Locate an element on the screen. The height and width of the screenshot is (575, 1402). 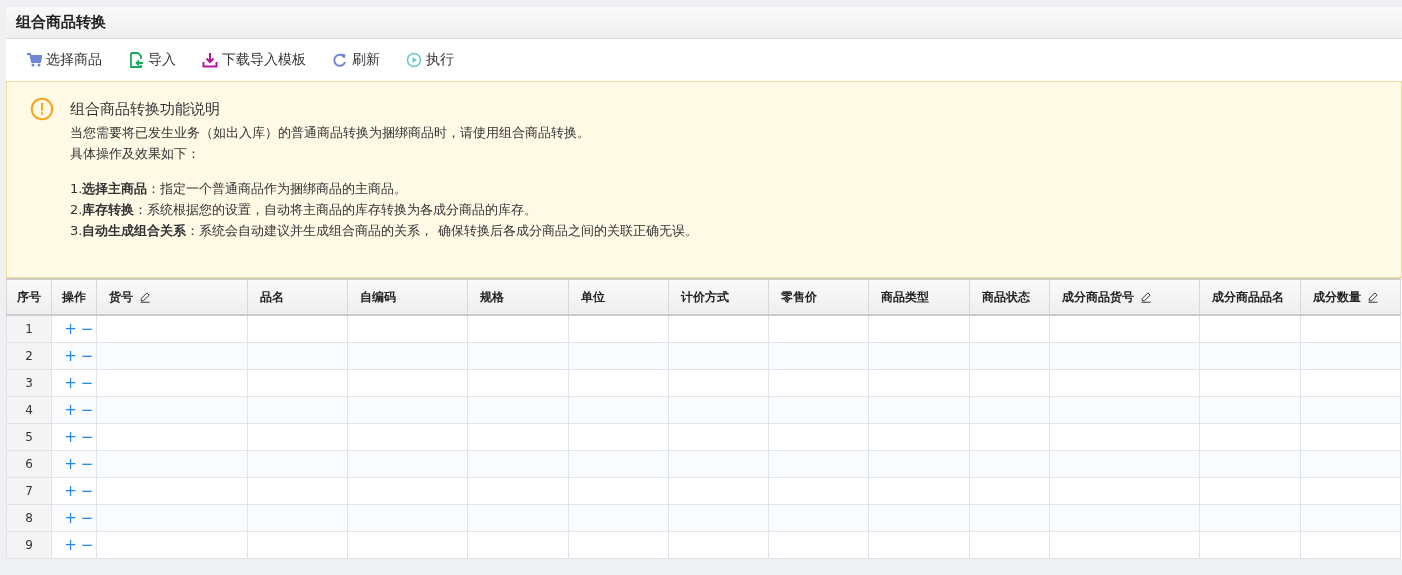
row-number: 8 is located at coordinates (29, 517).